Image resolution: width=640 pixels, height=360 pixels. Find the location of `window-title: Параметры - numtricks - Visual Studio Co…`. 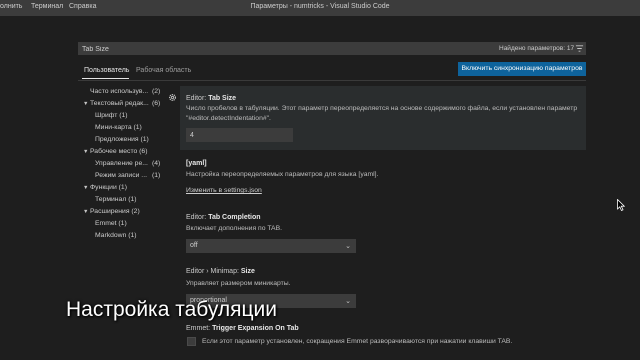

window-title: Параметры - numtricks - Visual Studio Co… is located at coordinates (320, 6).